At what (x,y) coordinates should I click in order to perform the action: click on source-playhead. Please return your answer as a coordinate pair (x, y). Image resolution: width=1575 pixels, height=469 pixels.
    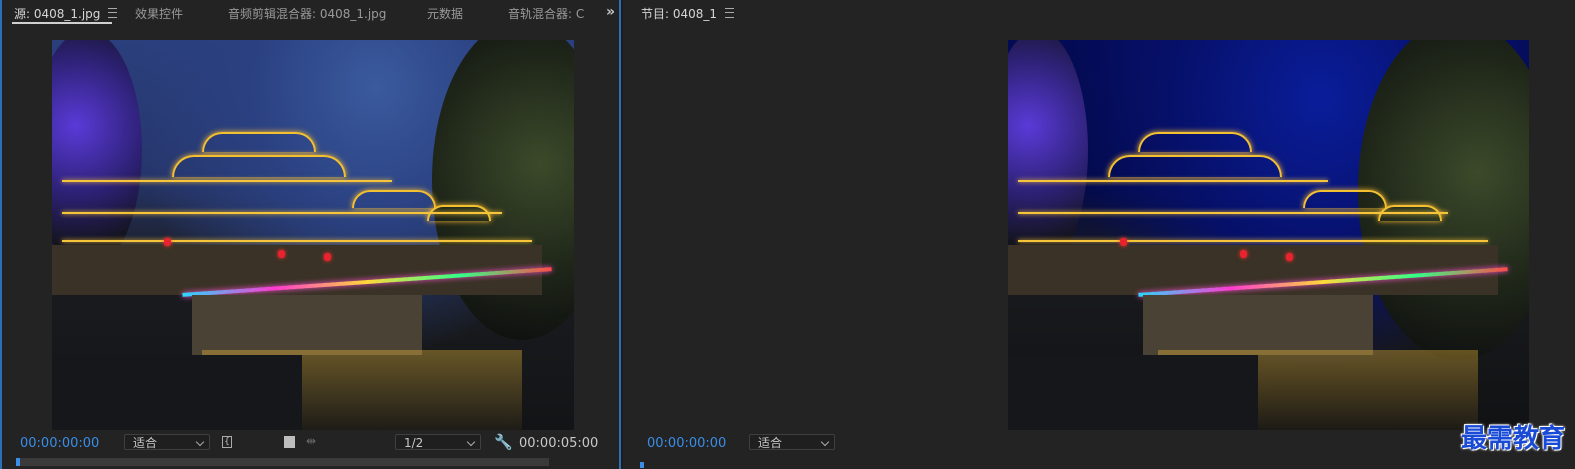
    Looking at the image, I should click on (18, 462).